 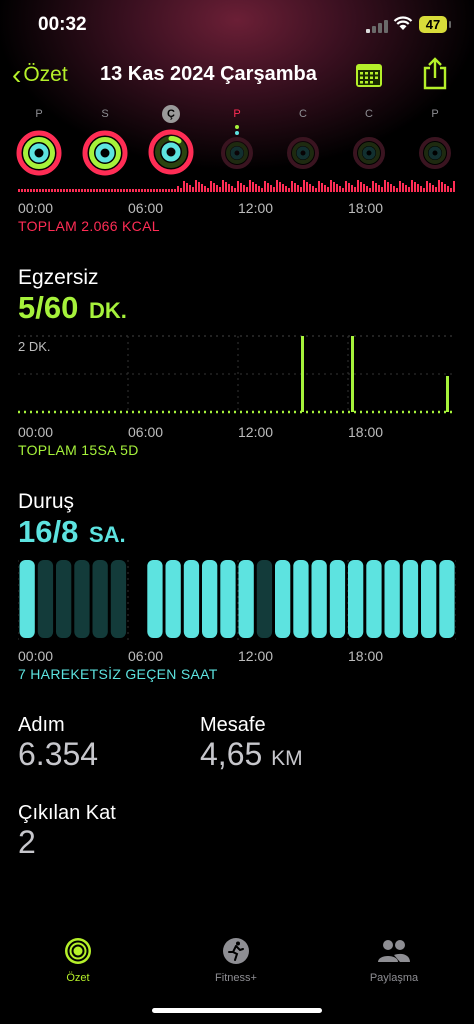 I want to click on axis-tick-label: 00:00, so click(x=36, y=656).